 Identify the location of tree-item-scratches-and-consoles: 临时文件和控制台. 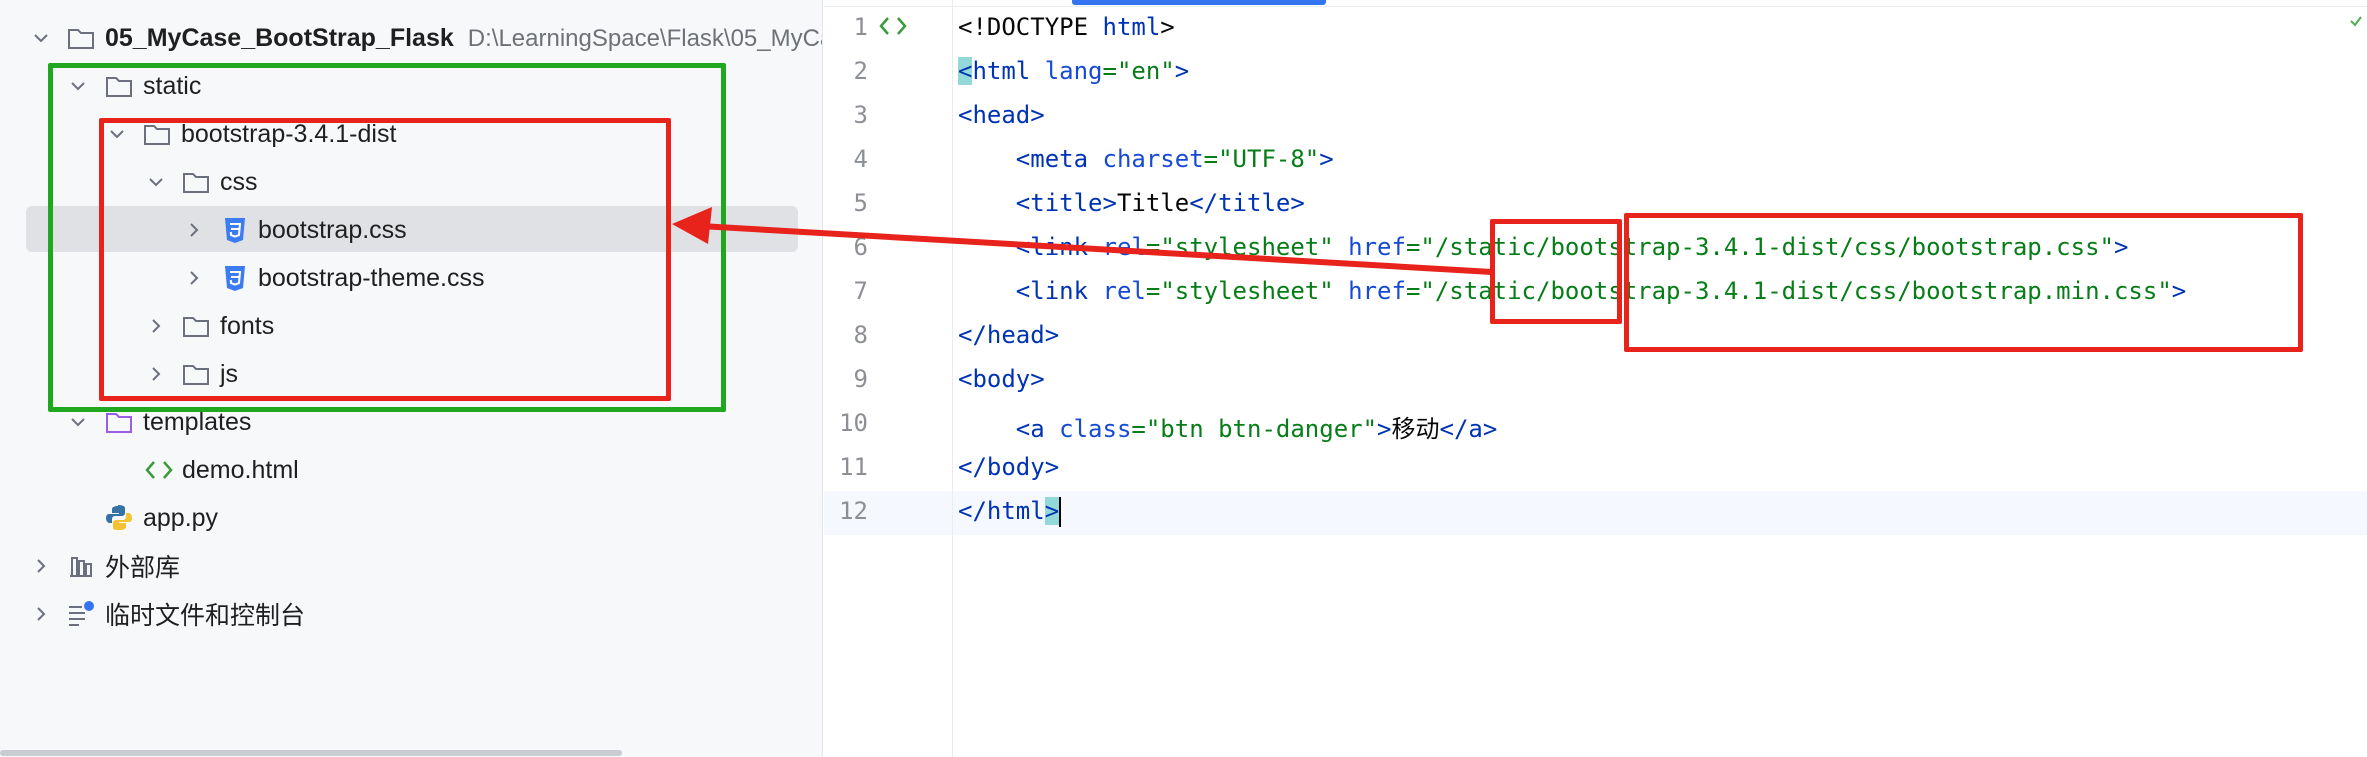
(411, 614).